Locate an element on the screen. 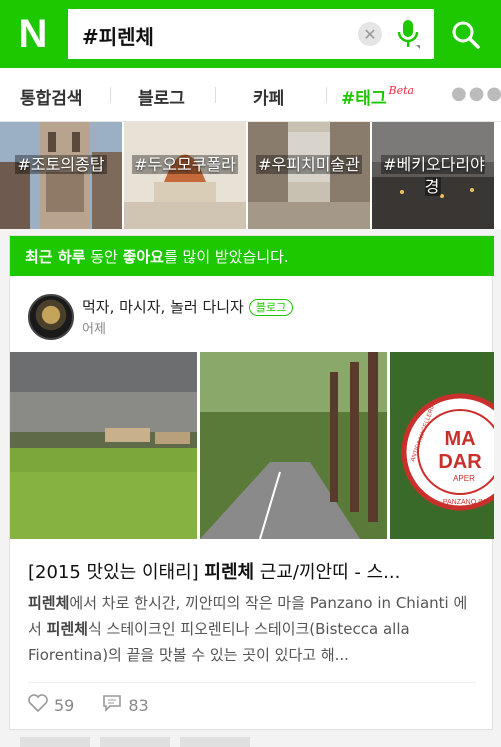 This screenshot has width=501, height=747. clear-icon: ✕ is located at coordinates (370, 34).